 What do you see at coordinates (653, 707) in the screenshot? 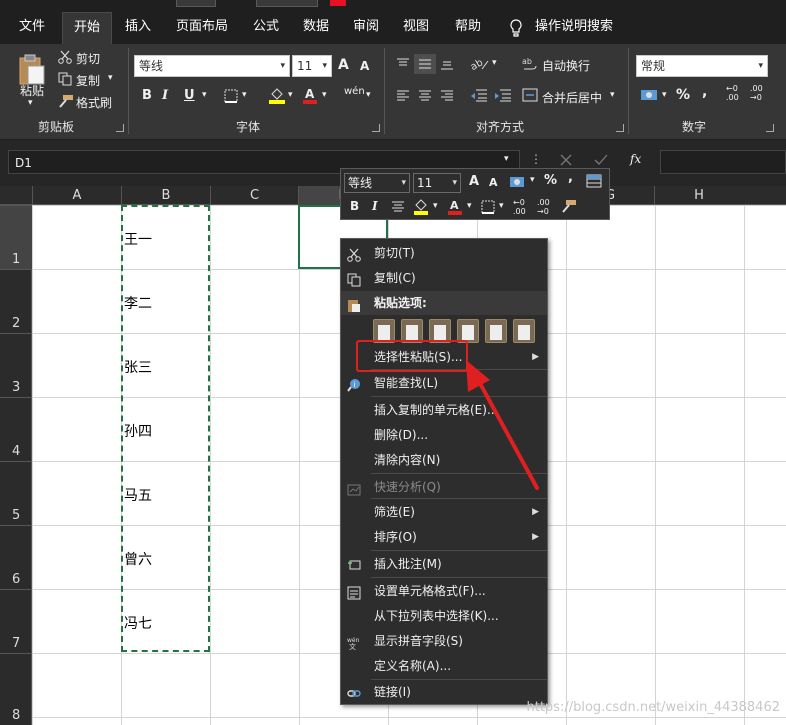
I see `watermark: https://blog.csdn.net/weixin_44388462` at bounding box center [653, 707].